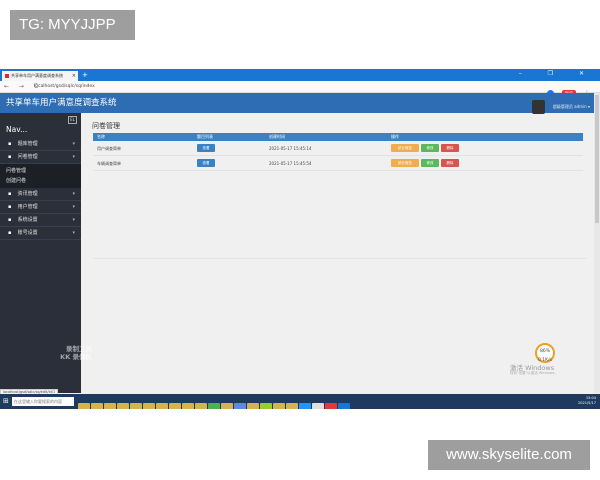  Describe the element at coordinates (43, 401) in the screenshot. I see `taskbar-search: 在这里输入你要搜索的内容` at that location.